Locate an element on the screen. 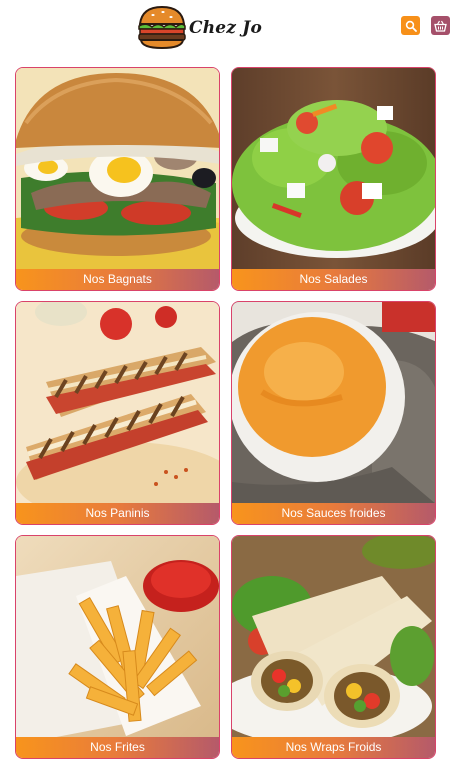  category-card-frites: Nos Frites is located at coordinates (117, 647).